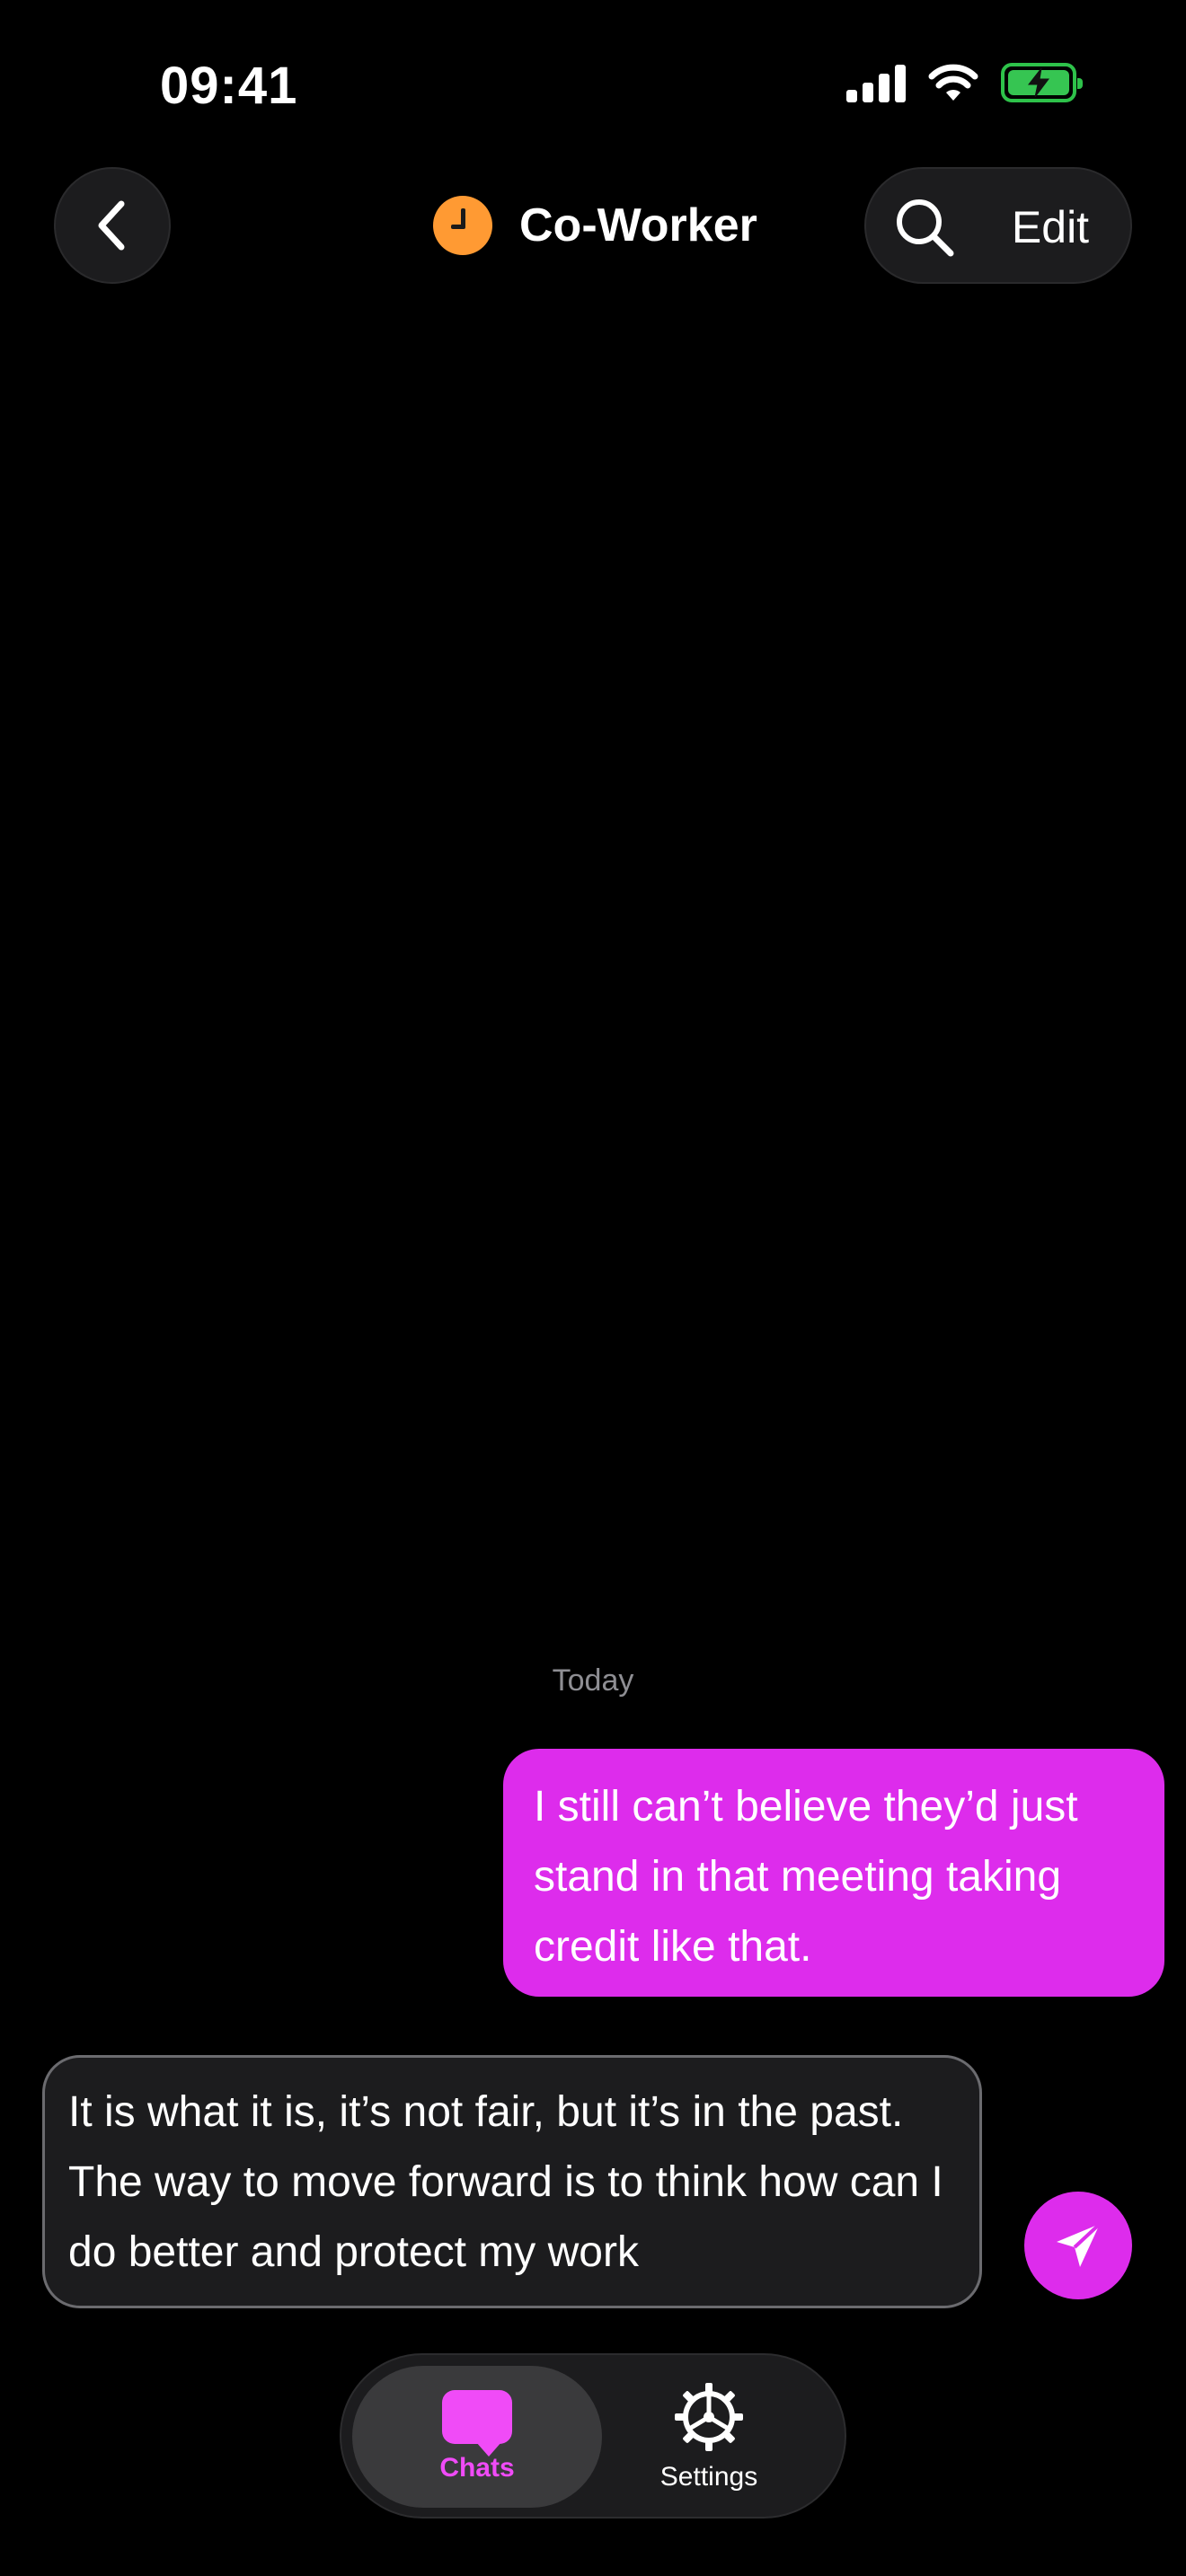 Image resolution: width=1186 pixels, height=2576 pixels. Describe the element at coordinates (1050, 227) in the screenshot. I see `edit-button: Edit` at that location.